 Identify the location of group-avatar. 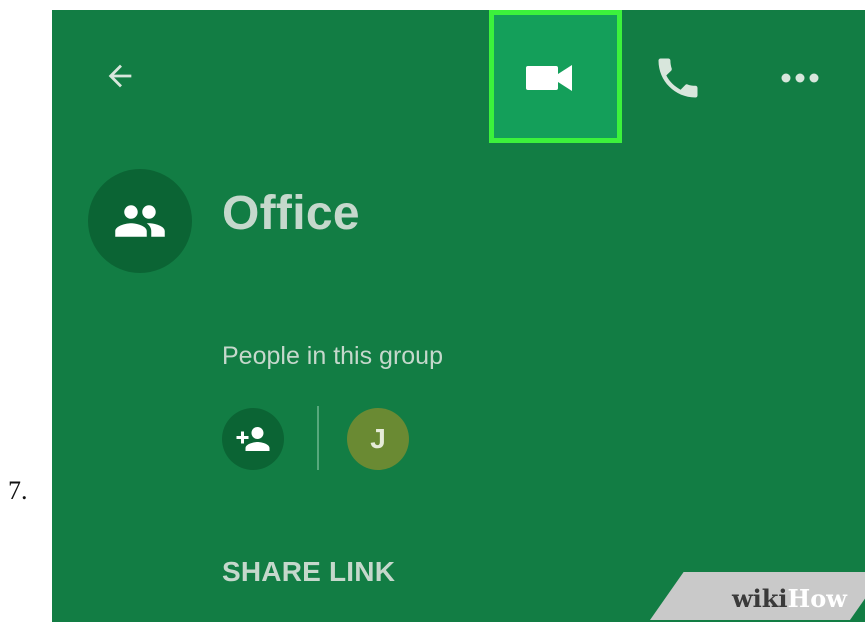
(140, 221).